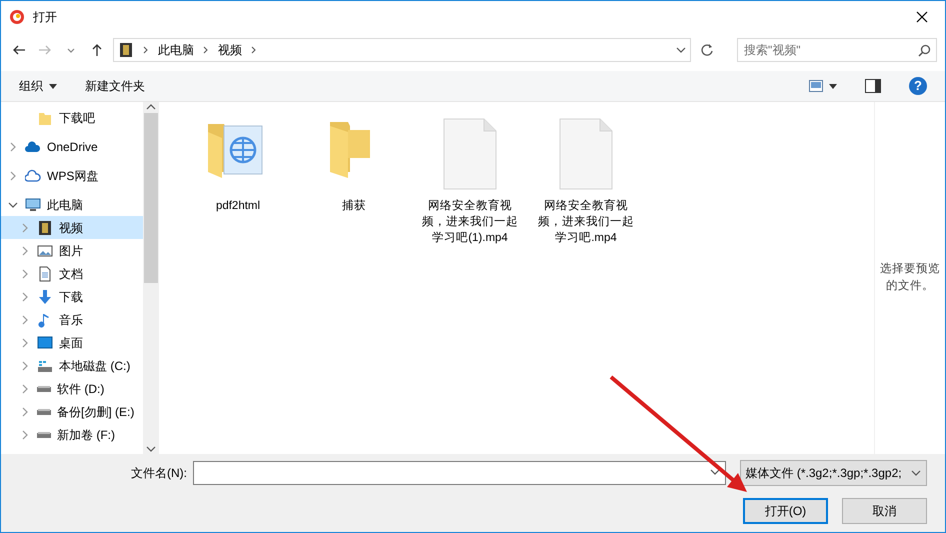 This screenshot has height=533, width=946. What do you see at coordinates (72, 250) in the screenshot?
I see `sidebar-item: 图片` at bounding box center [72, 250].